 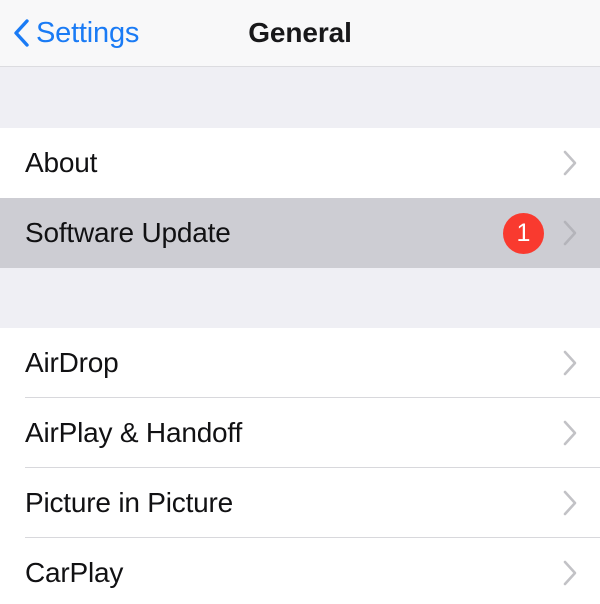 I want to click on settings-row-software-update: Software Update 1, so click(x=300, y=233).